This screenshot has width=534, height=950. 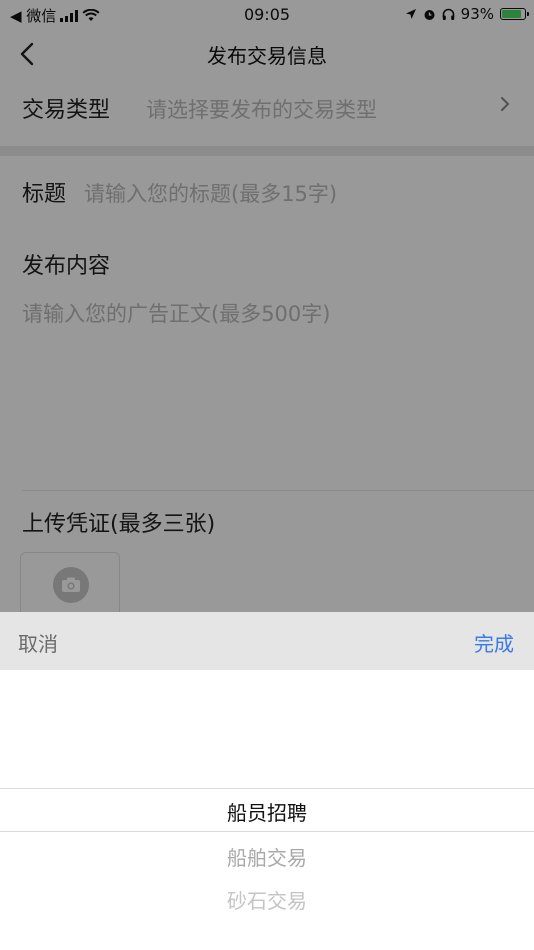 What do you see at coordinates (38, 642) in the screenshot?
I see `cancel-button: 取消` at bounding box center [38, 642].